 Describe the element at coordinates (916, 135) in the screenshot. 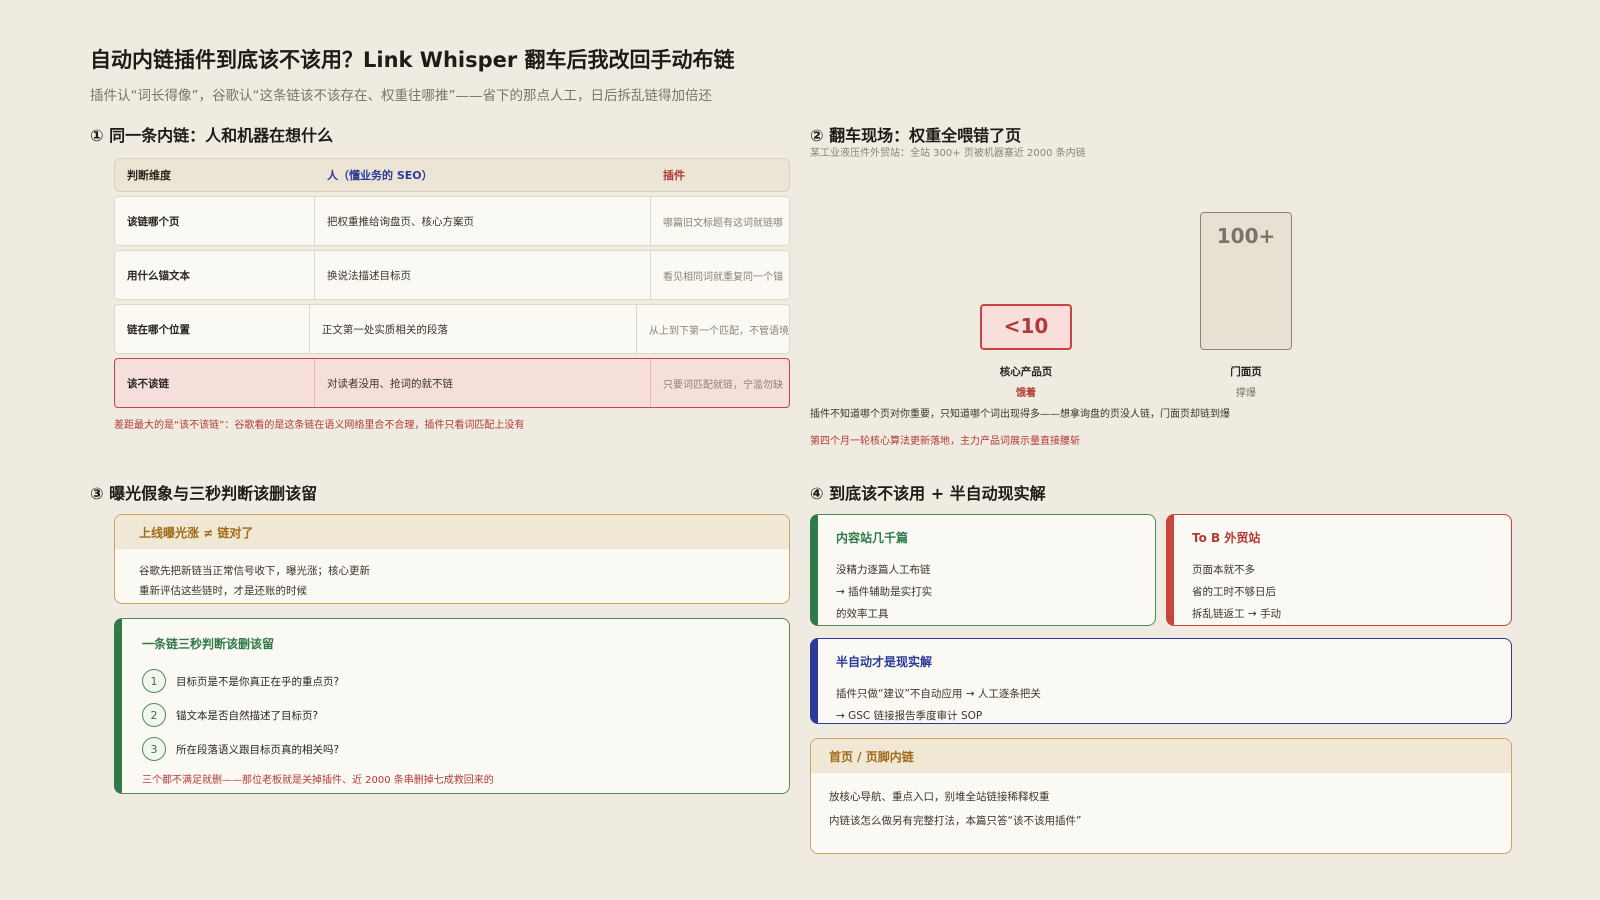

I see `section2-title: ② 翻车现场：权重全喂错了页` at that location.